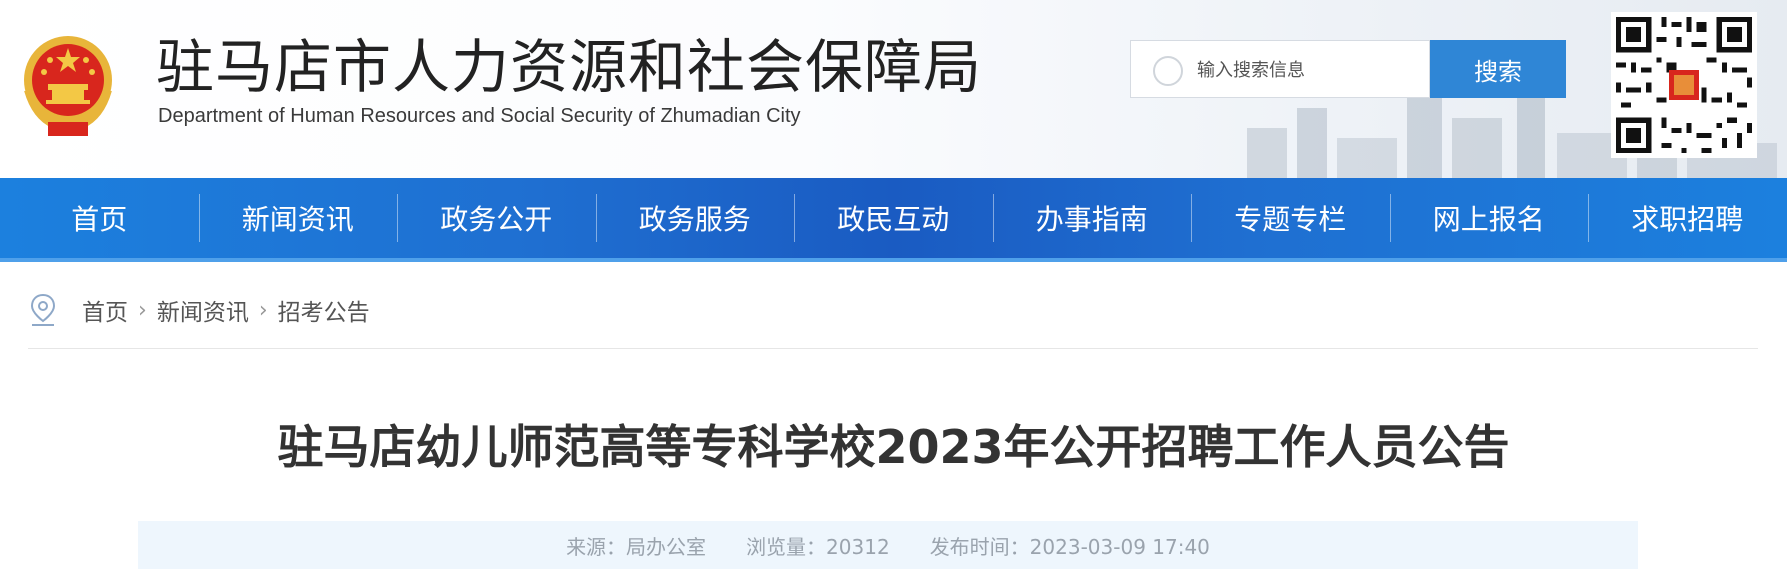 This screenshot has width=1787, height=569. Describe the element at coordinates (1290, 218) in the screenshot. I see `nav-item-special-topics: 专题专栏` at that location.